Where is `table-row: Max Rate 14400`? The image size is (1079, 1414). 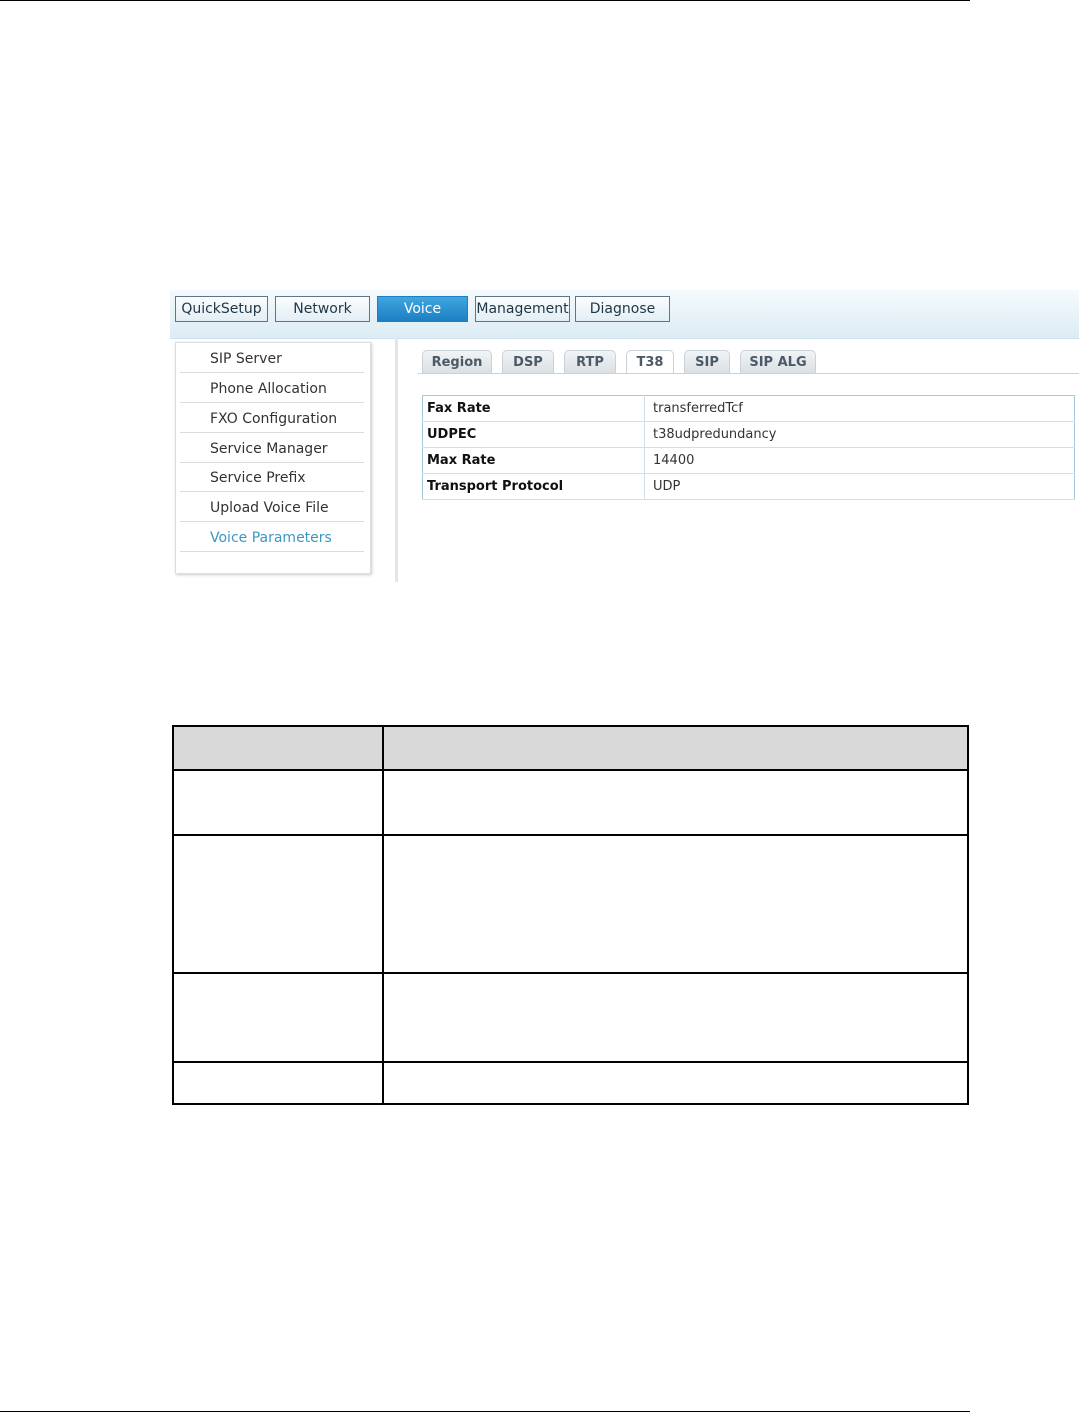
table-row: Max Rate 14400 is located at coordinates (748, 460).